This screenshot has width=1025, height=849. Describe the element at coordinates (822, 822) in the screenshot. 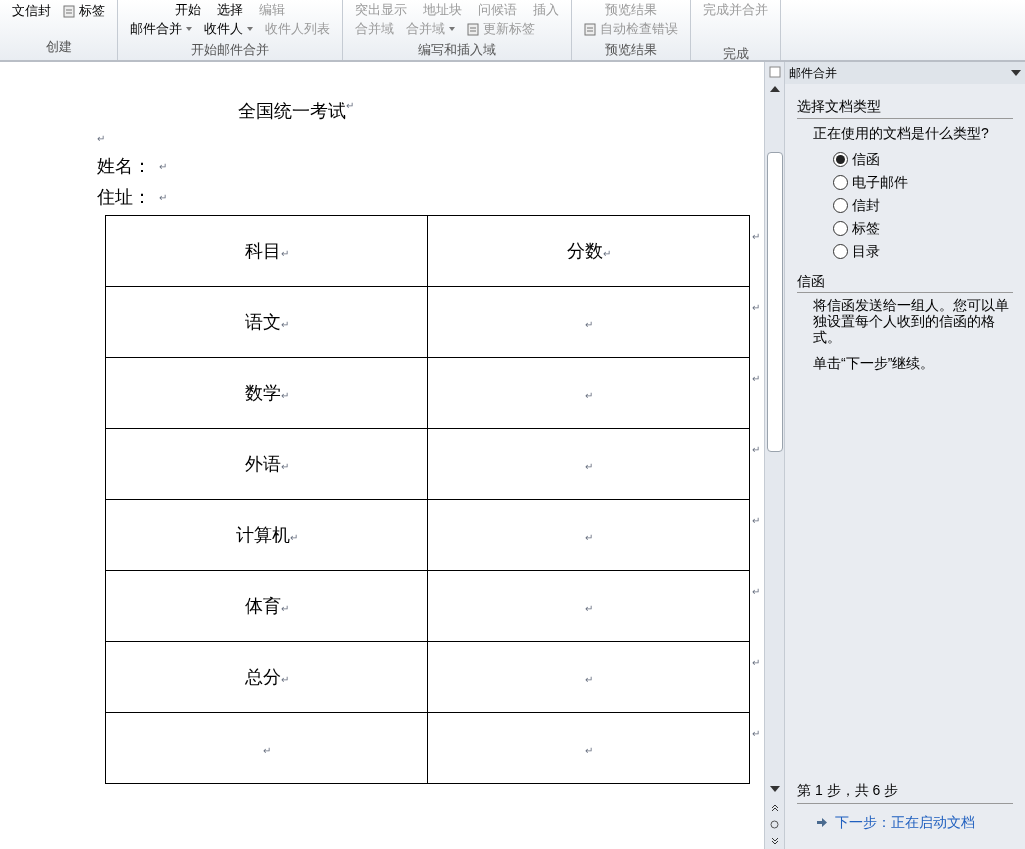

I see `arrow-icon` at that location.